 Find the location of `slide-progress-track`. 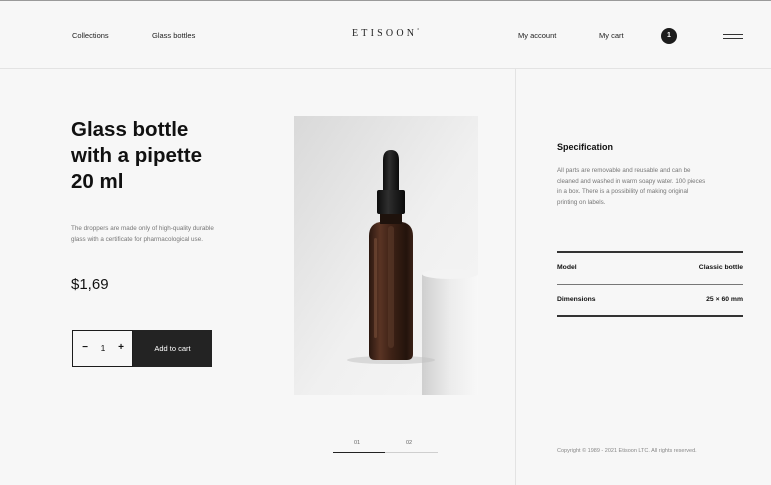

slide-progress-track is located at coordinates (411, 452).